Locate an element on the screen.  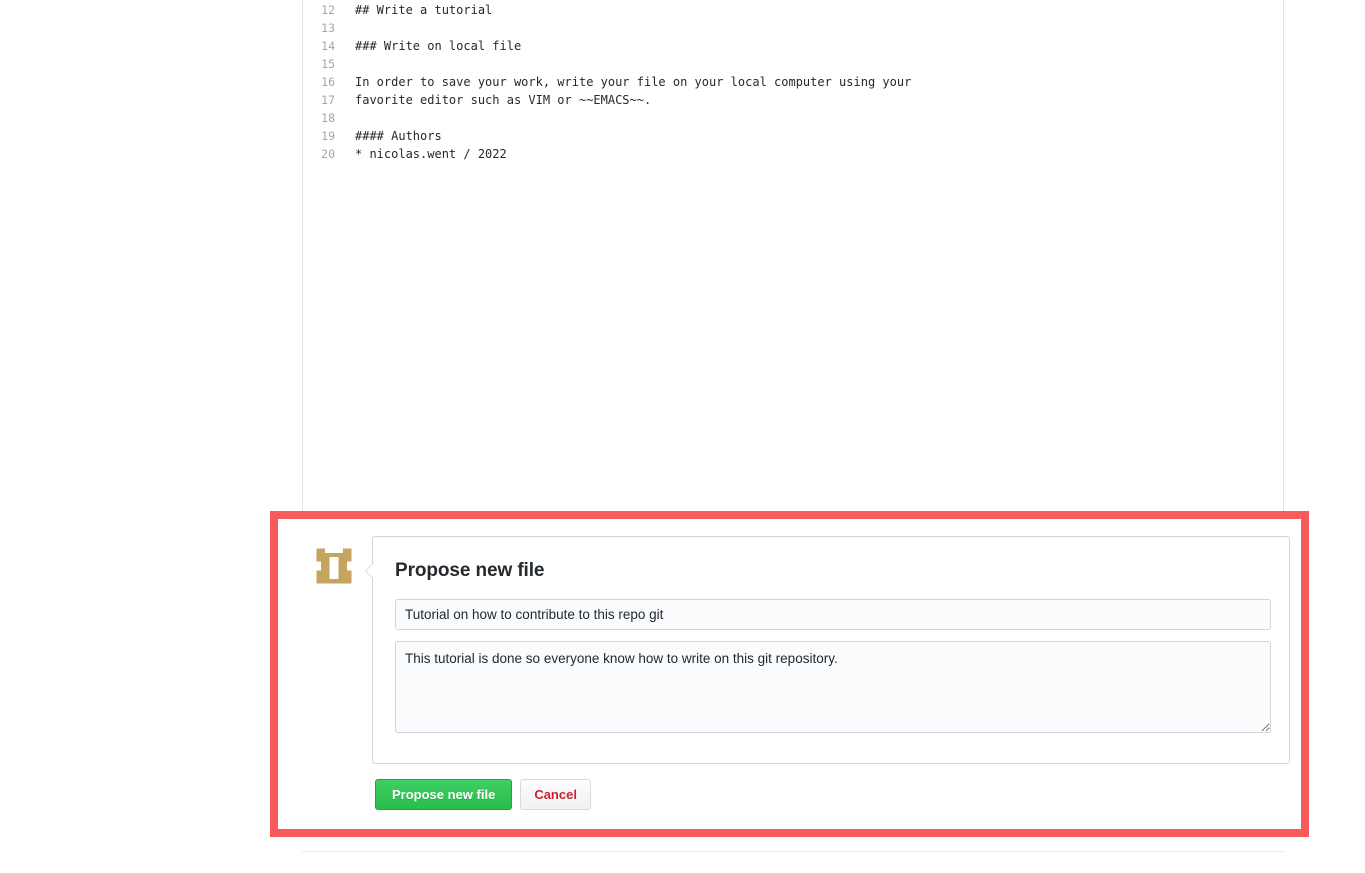
line-number: 13 is located at coordinates (328, 28).